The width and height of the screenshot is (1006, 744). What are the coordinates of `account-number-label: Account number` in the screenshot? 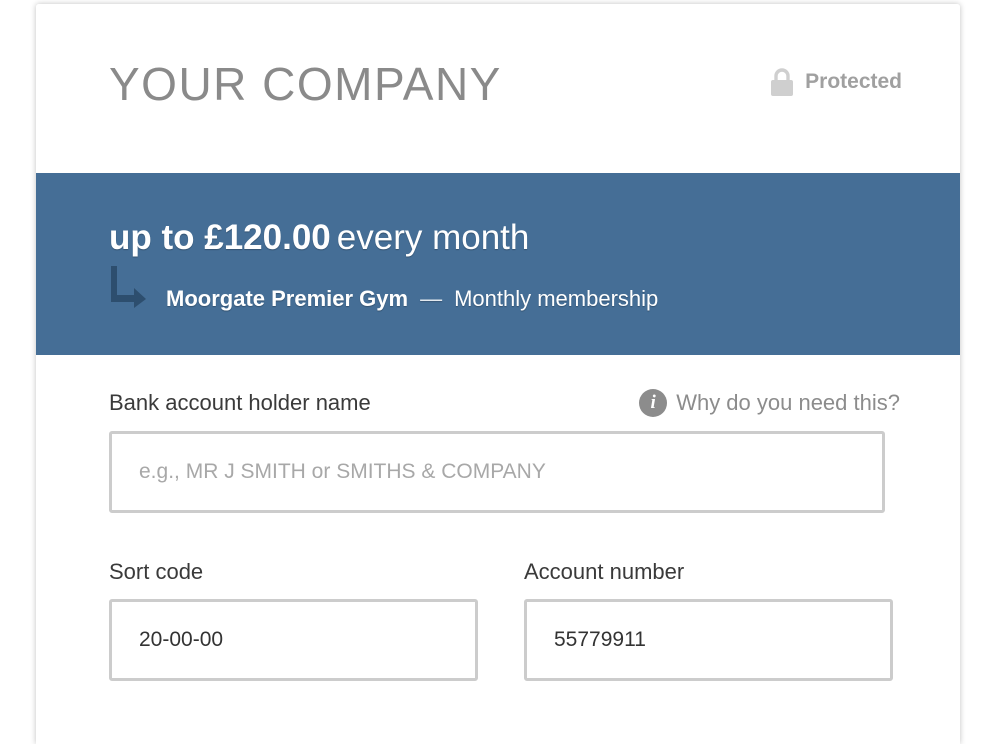 It's located at (604, 571).